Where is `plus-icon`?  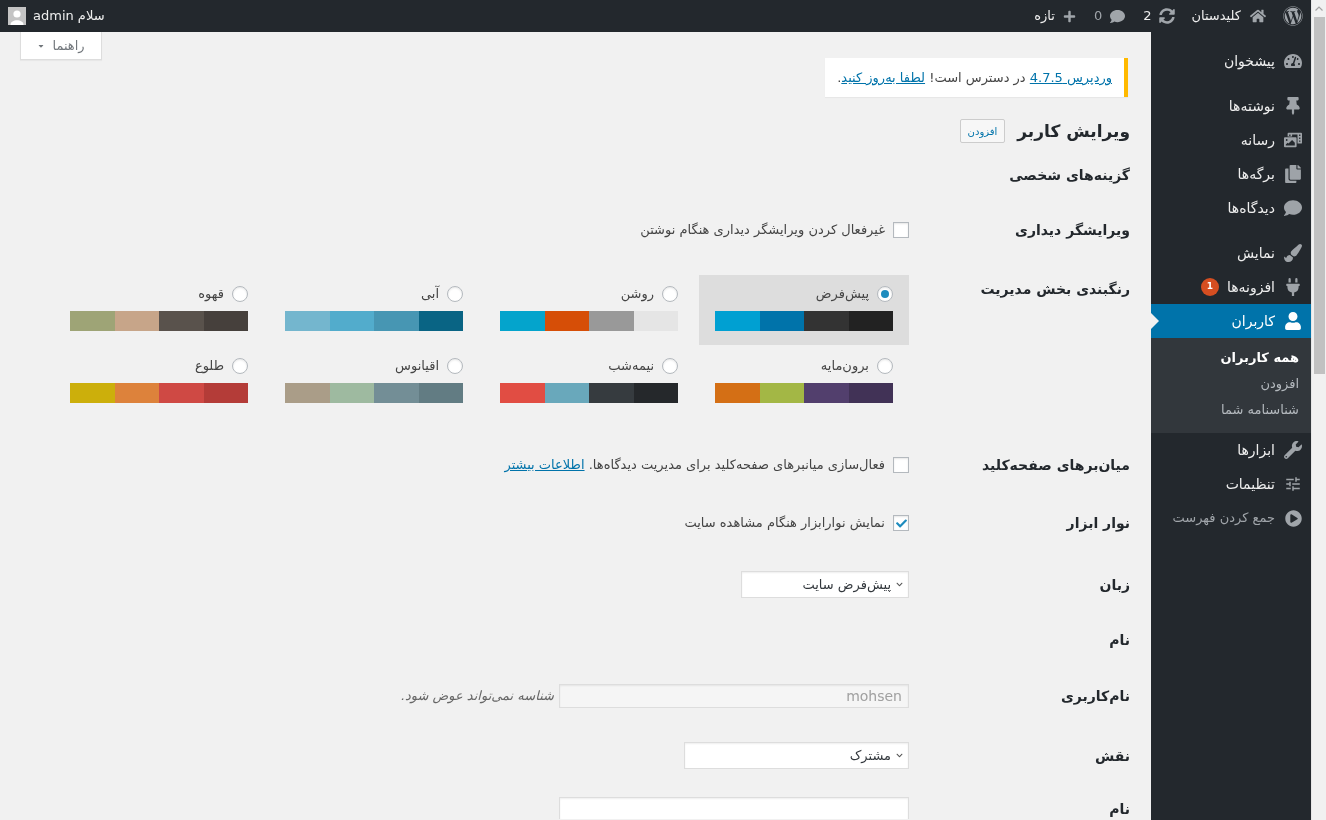 plus-icon is located at coordinates (1069, 16).